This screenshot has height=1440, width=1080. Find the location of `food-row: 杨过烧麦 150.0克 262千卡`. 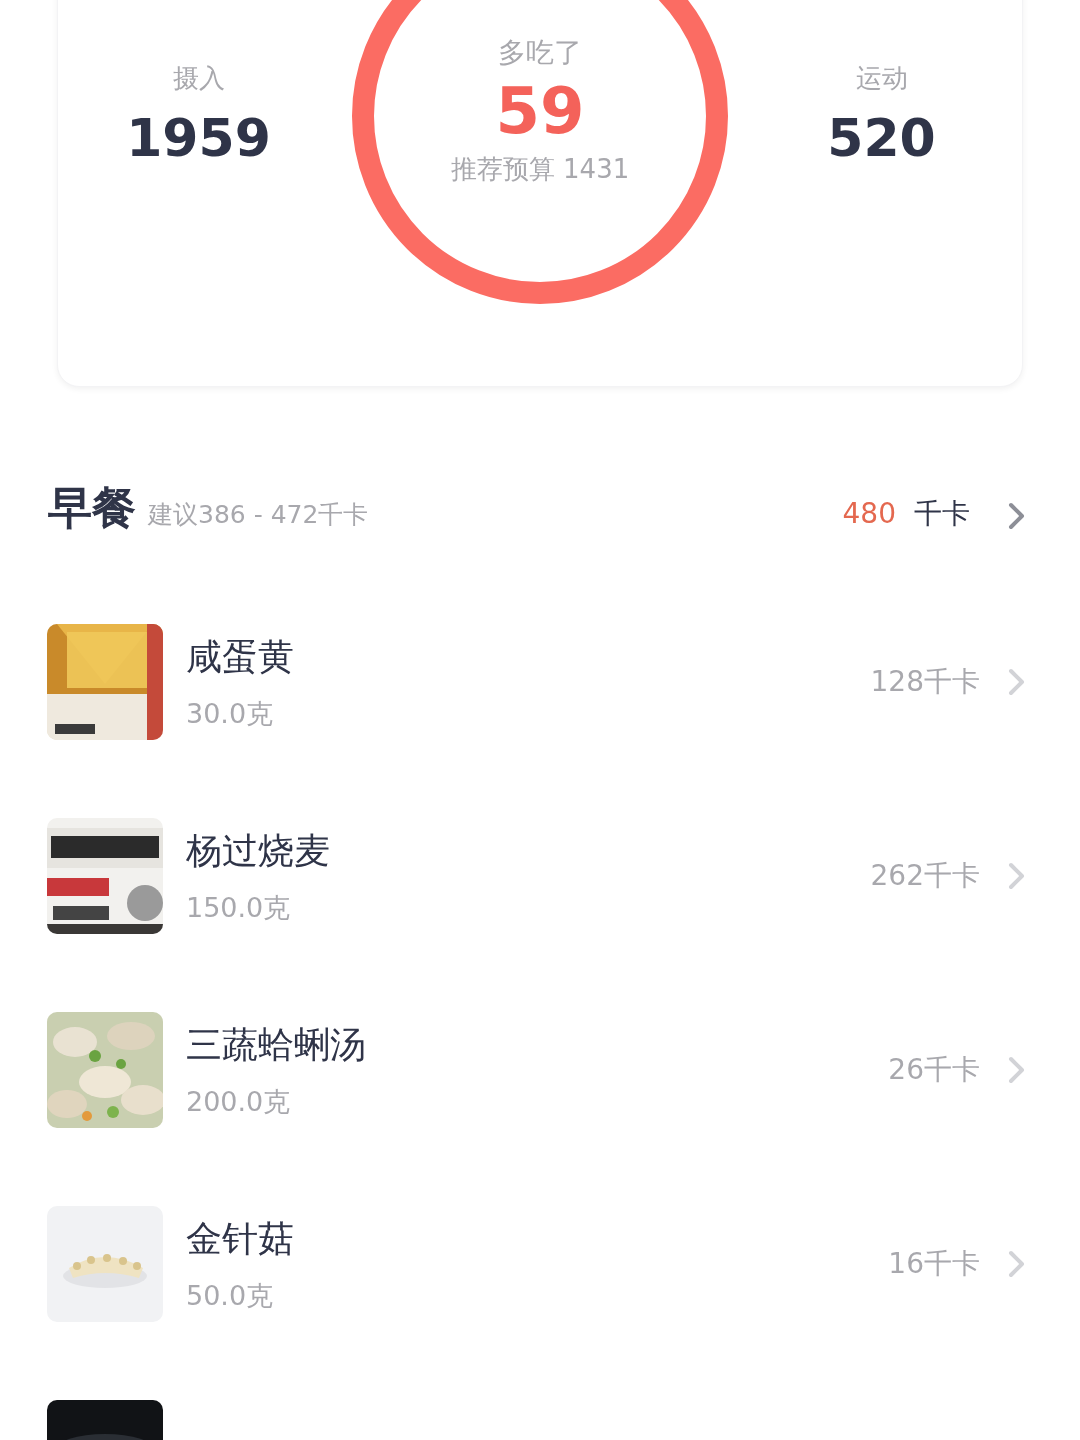

food-row: 杨过烧麦 150.0克 262千卡 is located at coordinates (536, 876).